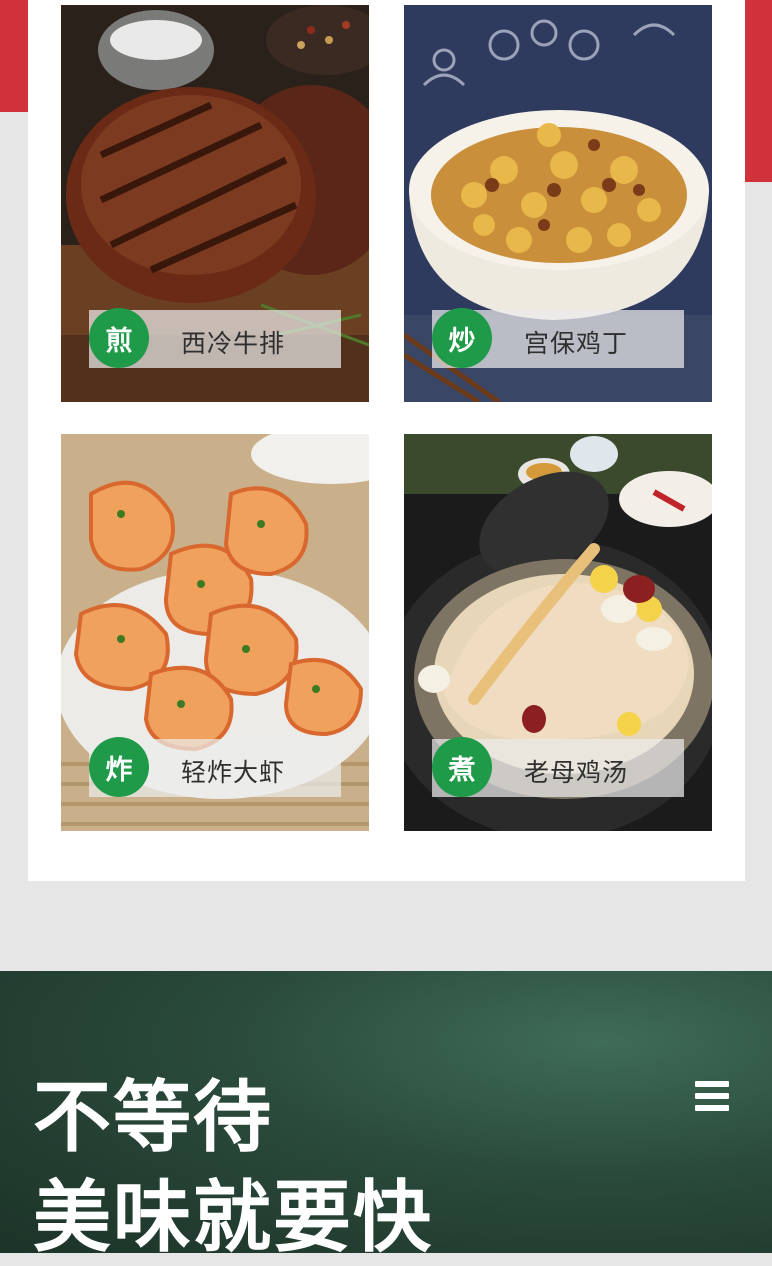 This screenshot has height=1266, width=772. Describe the element at coordinates (758, 91) in the screenshot. I see `red-accent-right` at that location.